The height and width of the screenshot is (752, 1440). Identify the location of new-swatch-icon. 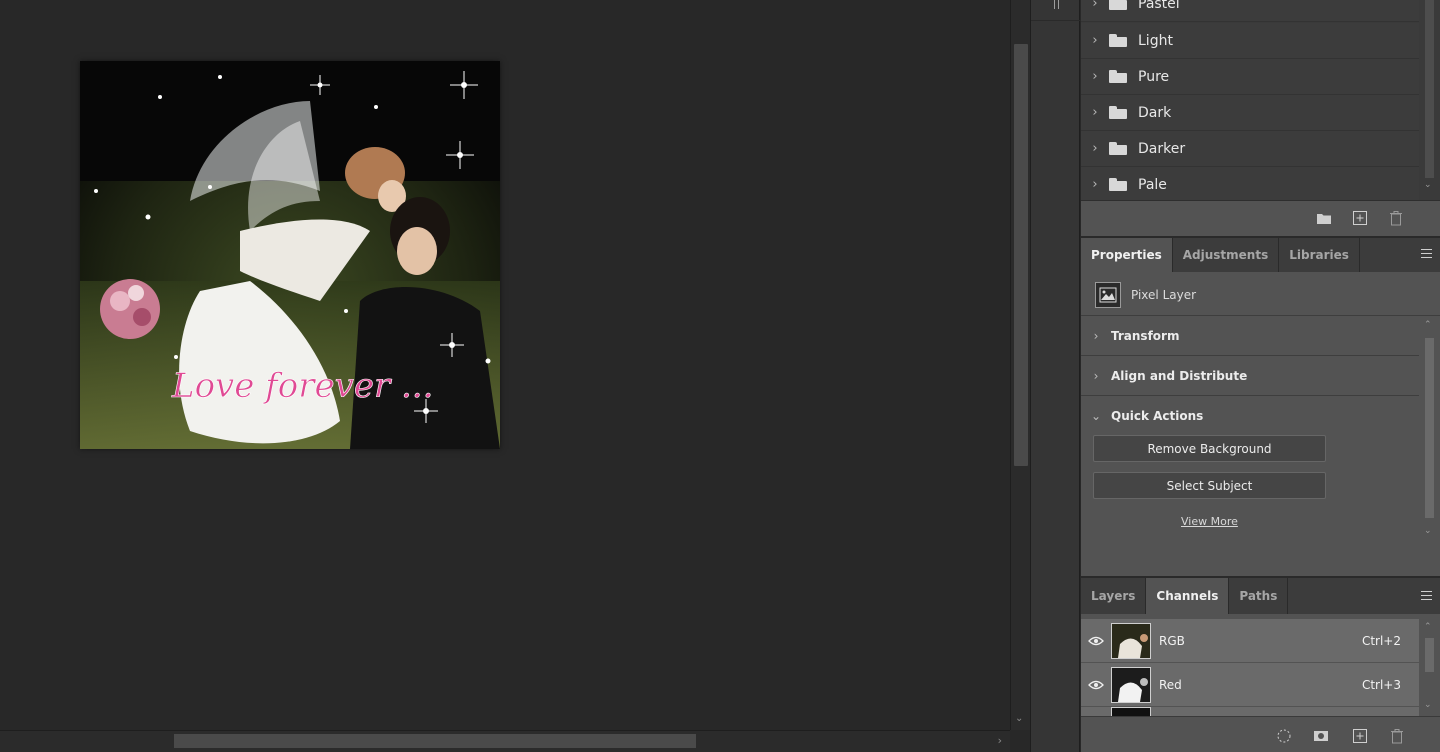
(1360, 218).